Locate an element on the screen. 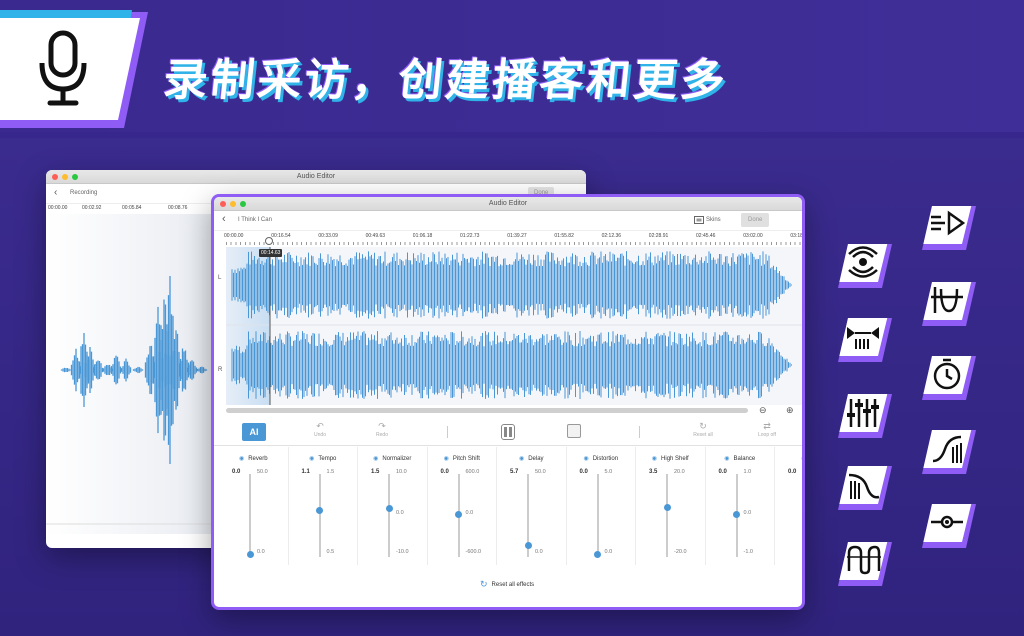 This screenshot has width=1024, height=636. scale-bottom: -600.0 is located at coordinates (473, 552).